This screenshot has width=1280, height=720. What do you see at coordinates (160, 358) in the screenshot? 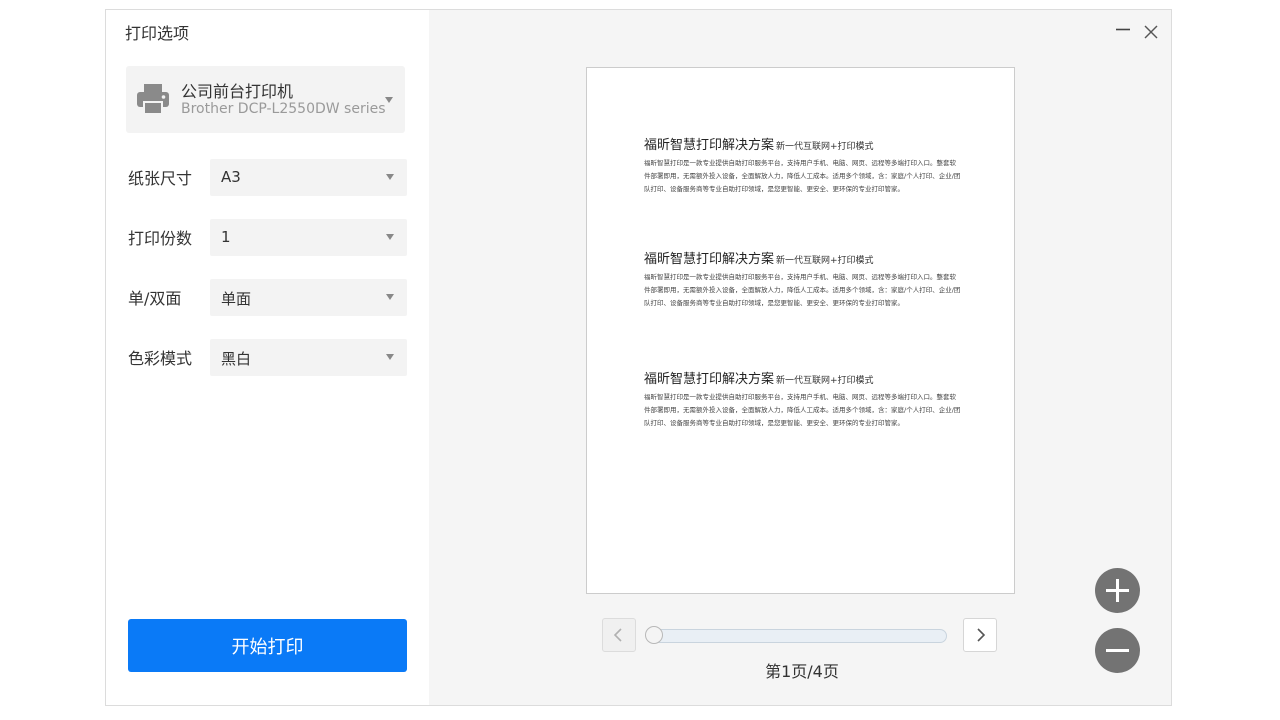
I see `option-label: 色彩模式` at bounding box center [160, 358].